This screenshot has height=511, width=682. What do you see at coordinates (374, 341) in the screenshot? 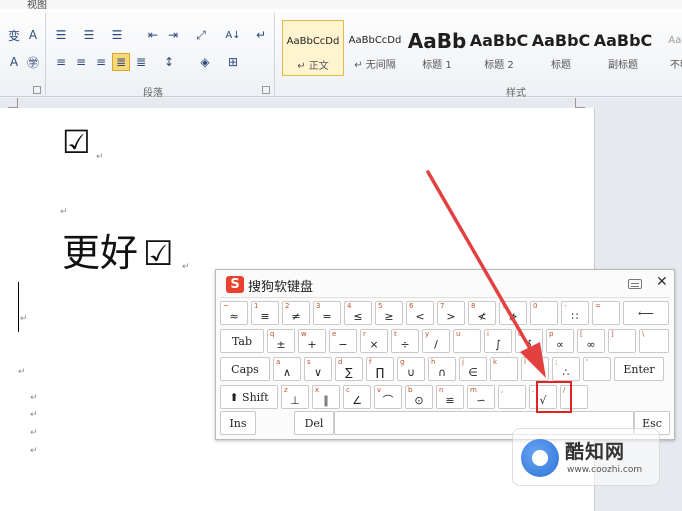
I see `key-row2-4: r ×` at bounding box center [374, 341].